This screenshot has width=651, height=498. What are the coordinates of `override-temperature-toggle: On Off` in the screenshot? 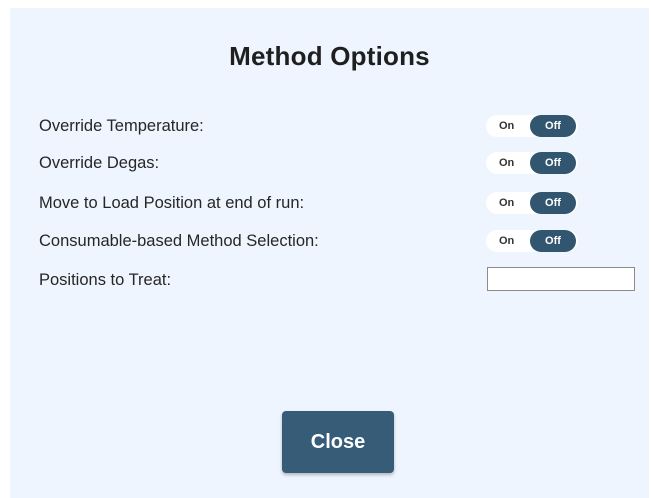 It's located at (532, 126).